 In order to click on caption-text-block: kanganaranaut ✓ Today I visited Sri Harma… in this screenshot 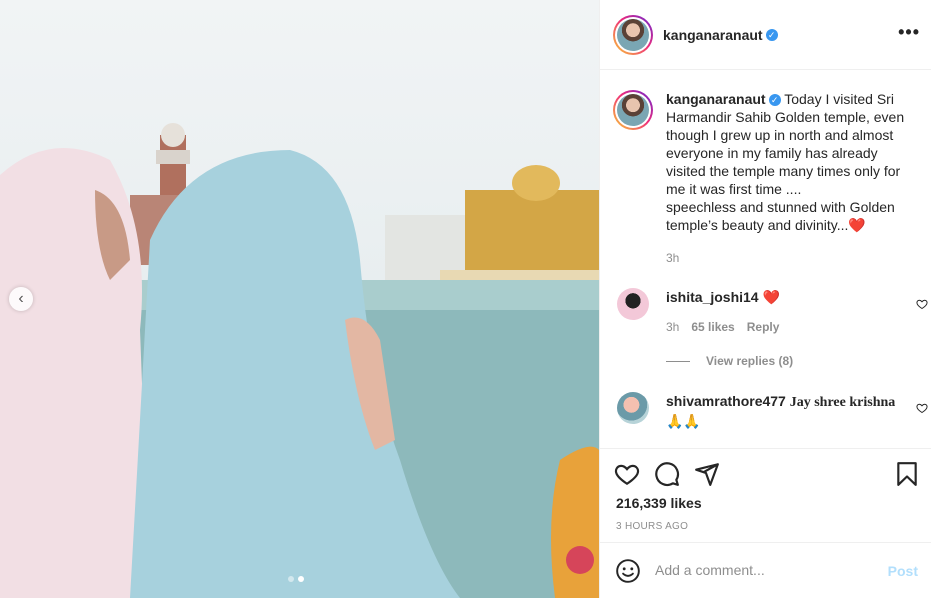, I will do `click(791, 162)`.